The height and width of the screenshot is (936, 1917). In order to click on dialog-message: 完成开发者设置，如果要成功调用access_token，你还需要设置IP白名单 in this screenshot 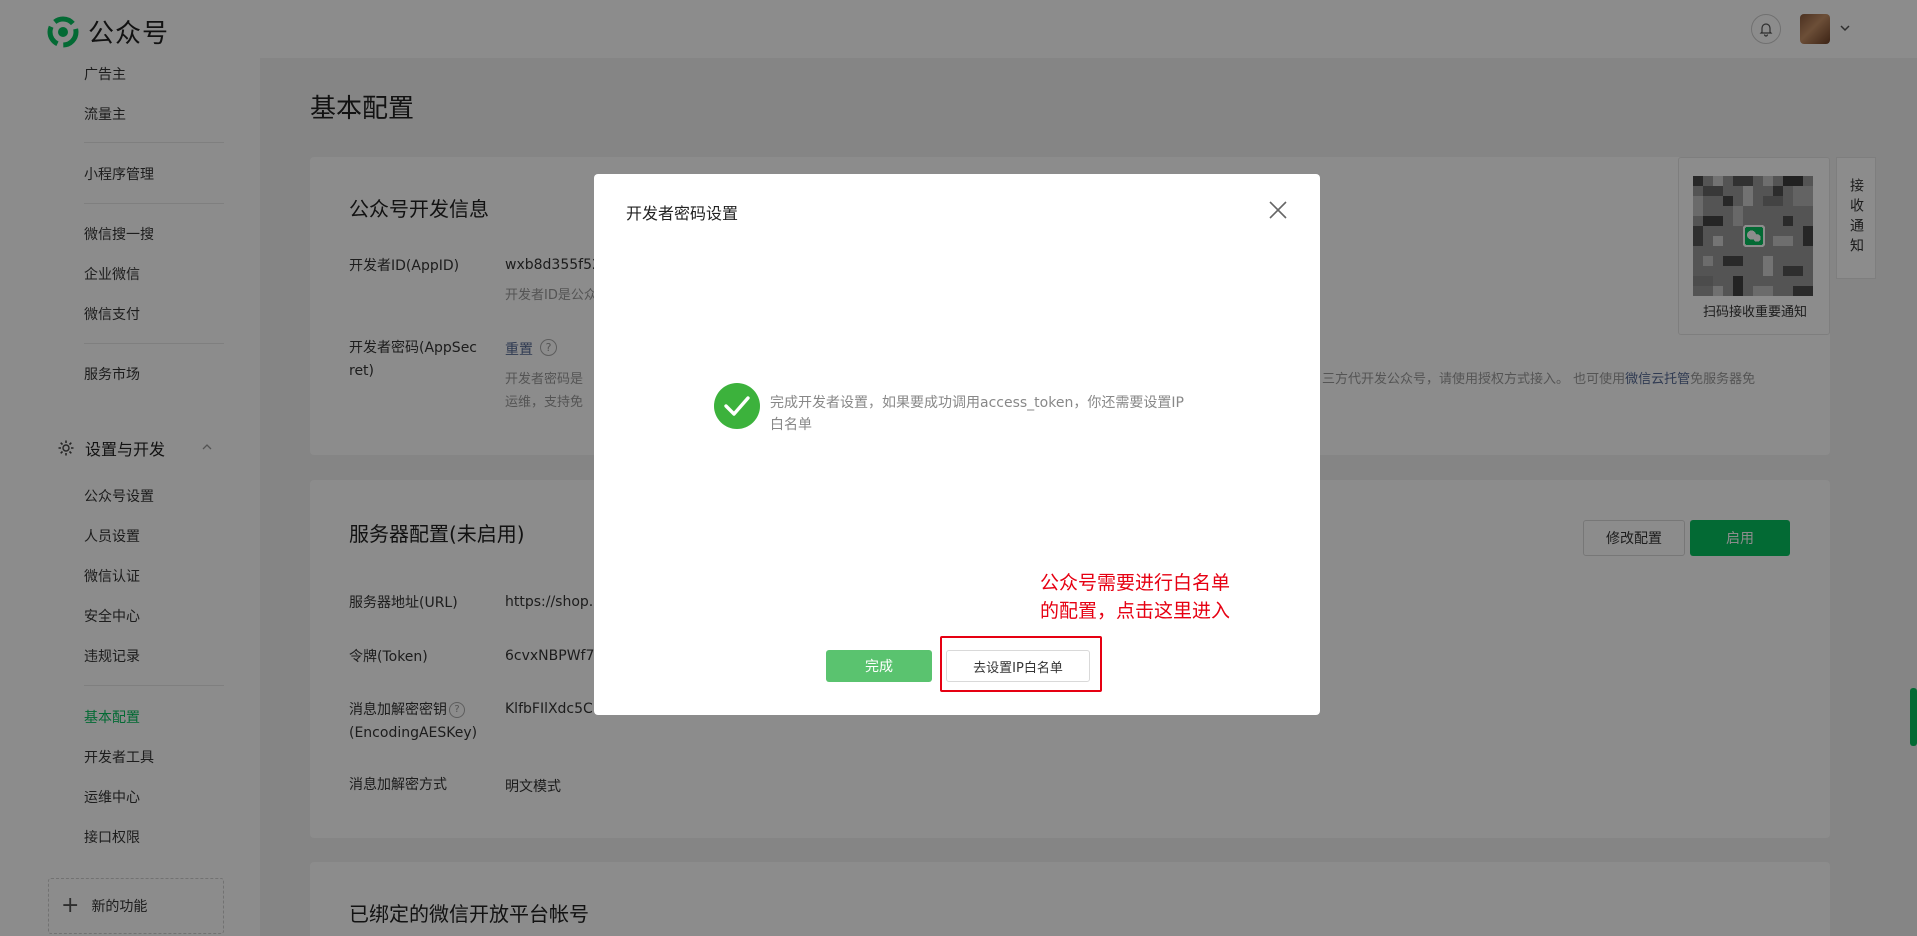, I will do `click(977, 414)`.